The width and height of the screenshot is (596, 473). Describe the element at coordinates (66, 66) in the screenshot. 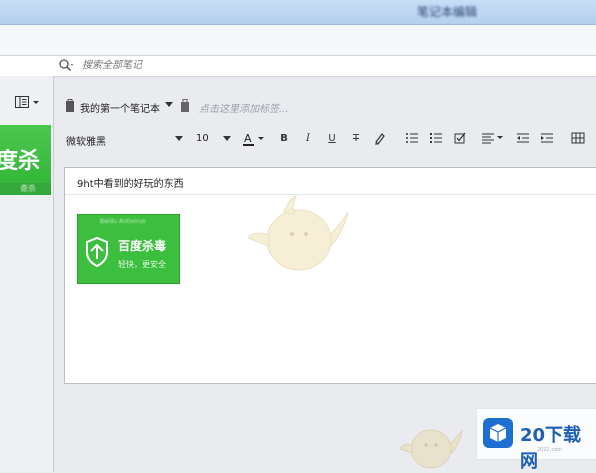

I see `search-icon` at that location.